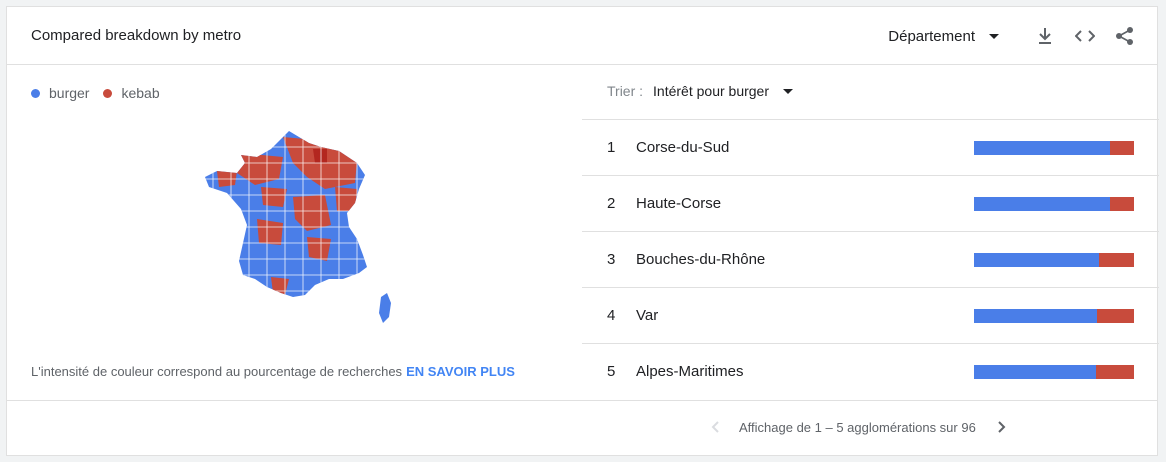 Image resolution: width=1166 pixels, height=462 pixels. I want to click on rank-number: 2, so click(611, 203).